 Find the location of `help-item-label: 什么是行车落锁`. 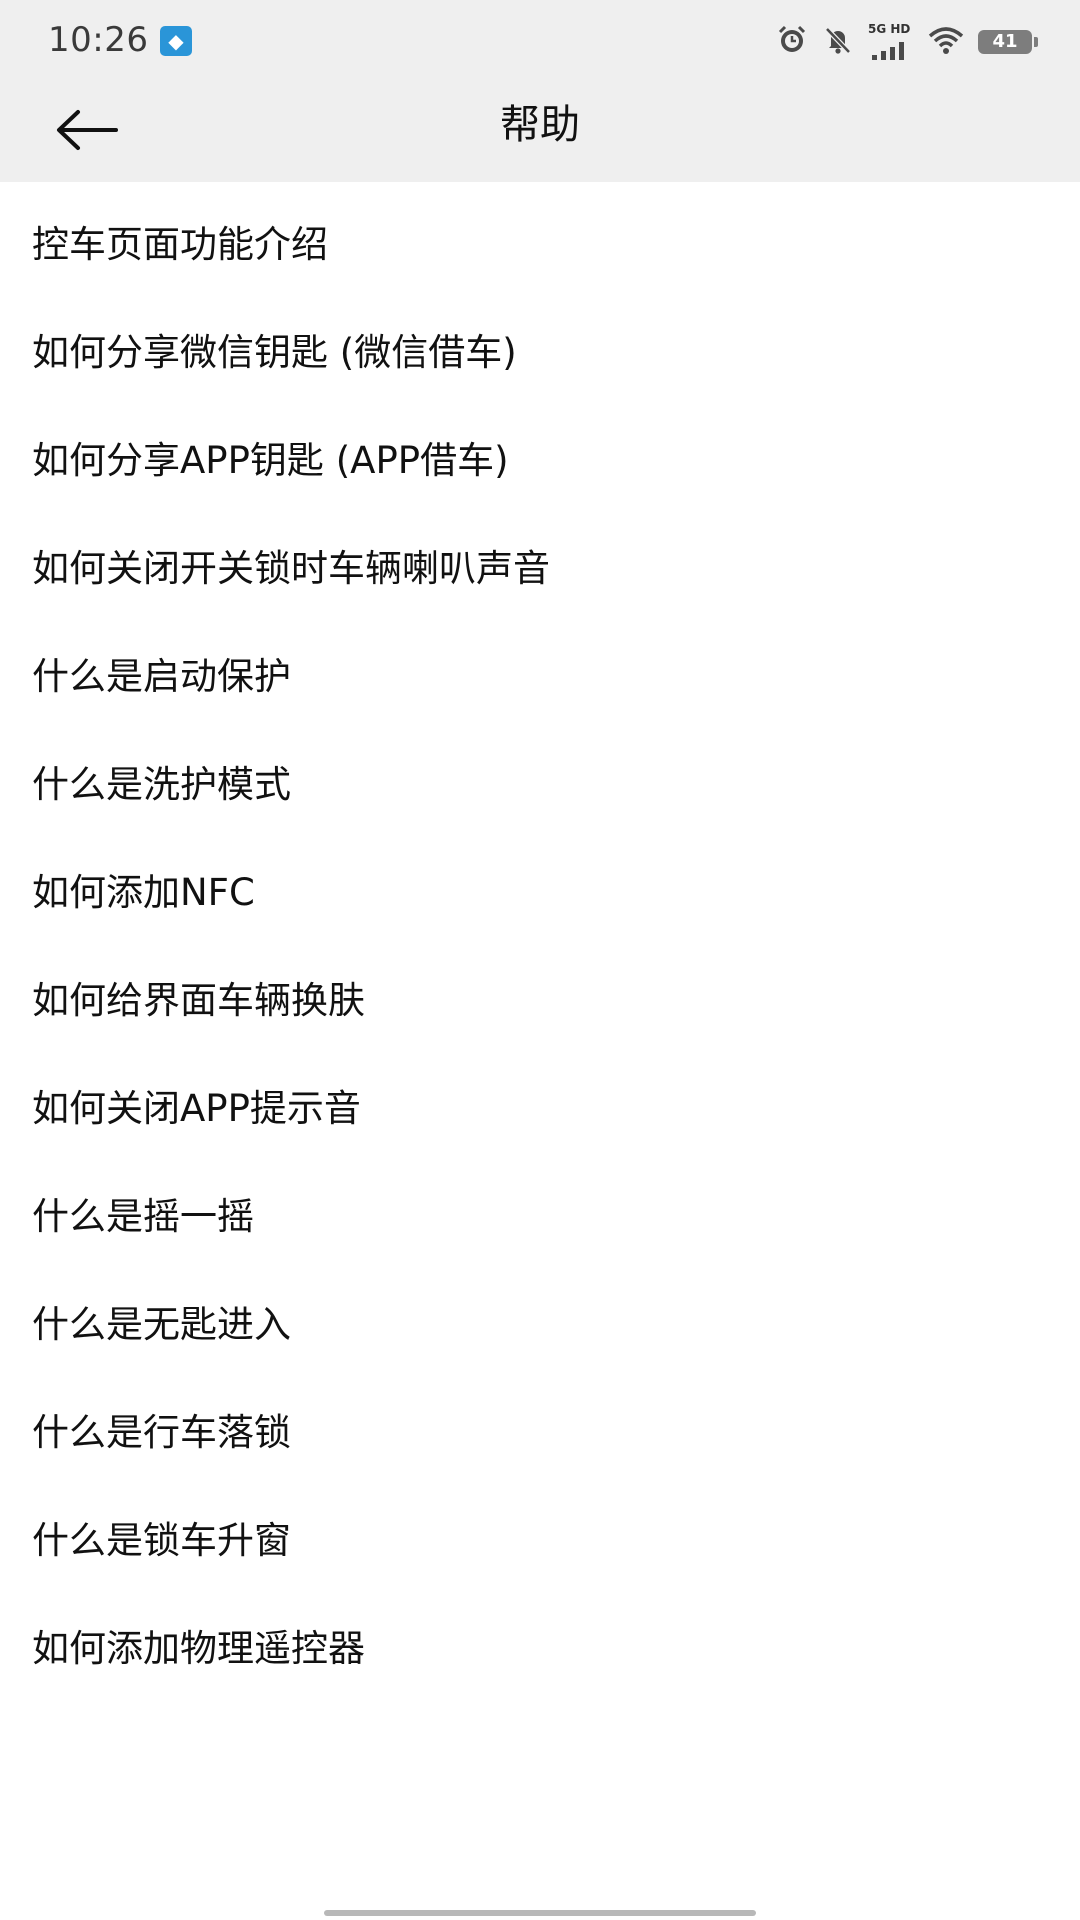

help-item-label: 什么是行车落锁 is located at coordinates (161, 1432).